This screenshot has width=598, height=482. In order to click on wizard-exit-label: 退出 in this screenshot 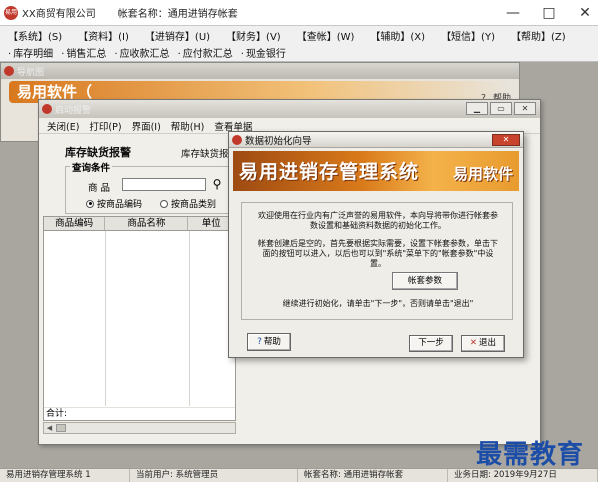, I will do `click(488, 343)`.